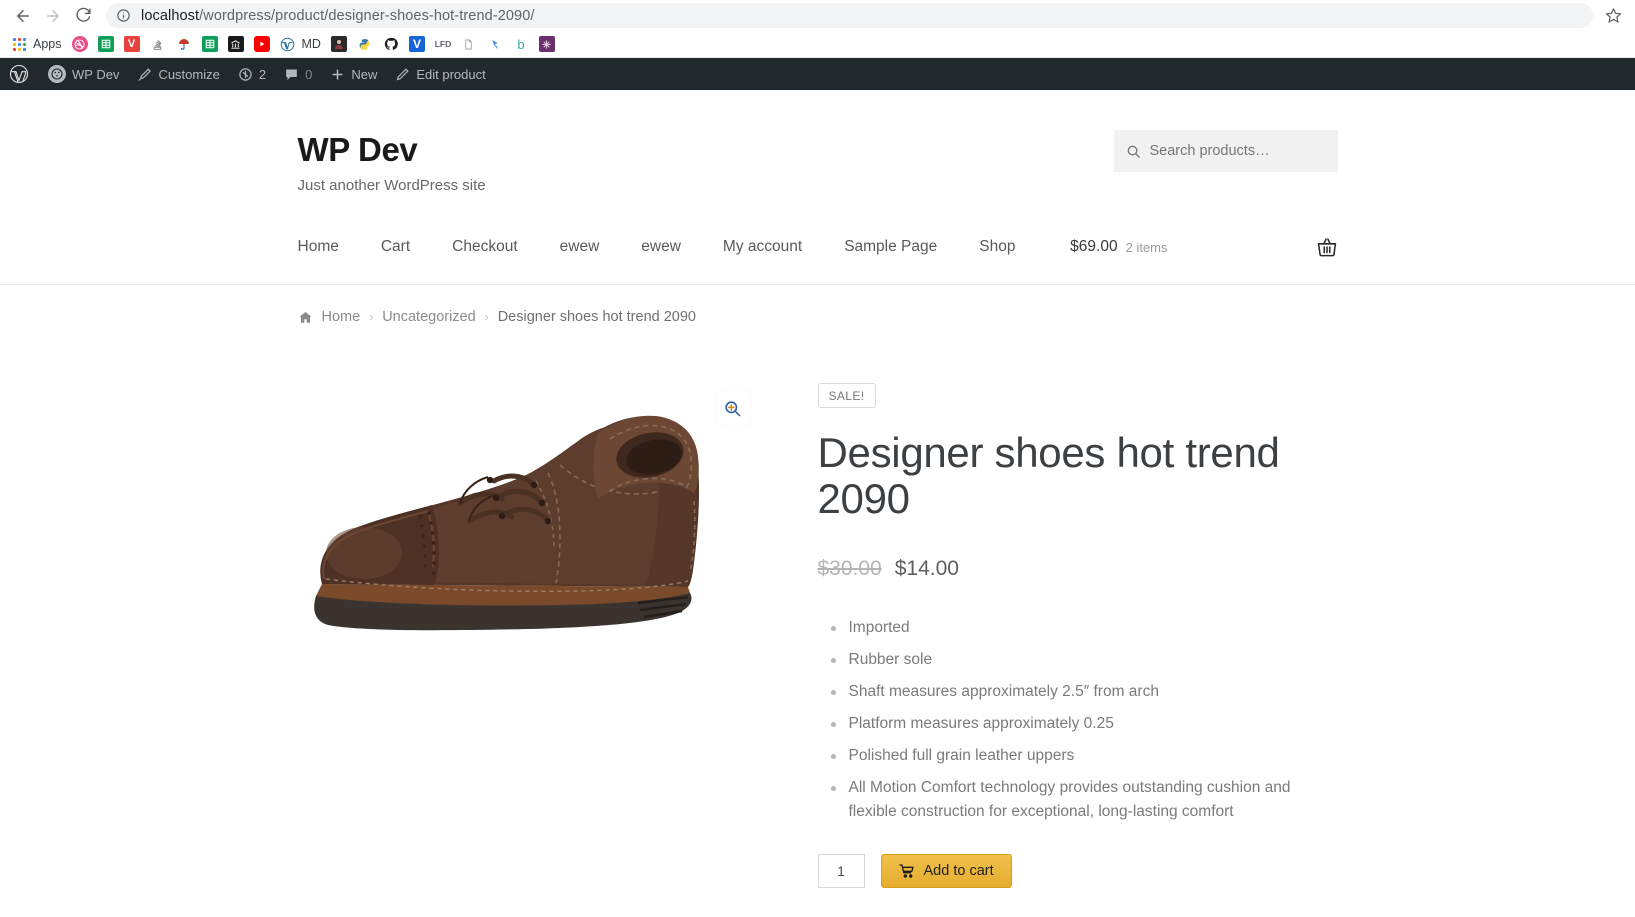  What do you see at coordinates (83, 74) in the screenshot?
I see `adminbar-site-name: WP Dev` at bounding box center [83, 74].